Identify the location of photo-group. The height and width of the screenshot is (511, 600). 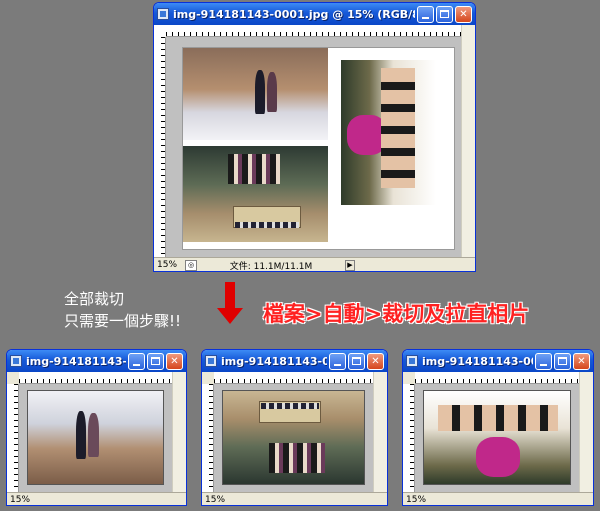
(497, 437).